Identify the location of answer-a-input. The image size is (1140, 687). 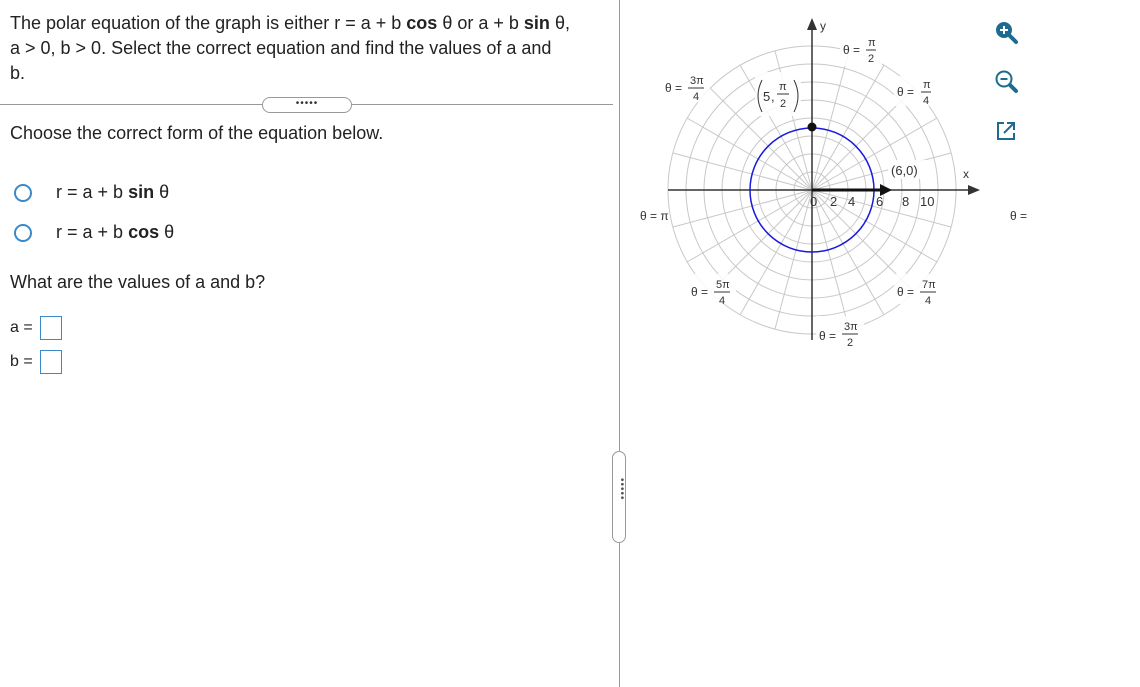
(51, 328).